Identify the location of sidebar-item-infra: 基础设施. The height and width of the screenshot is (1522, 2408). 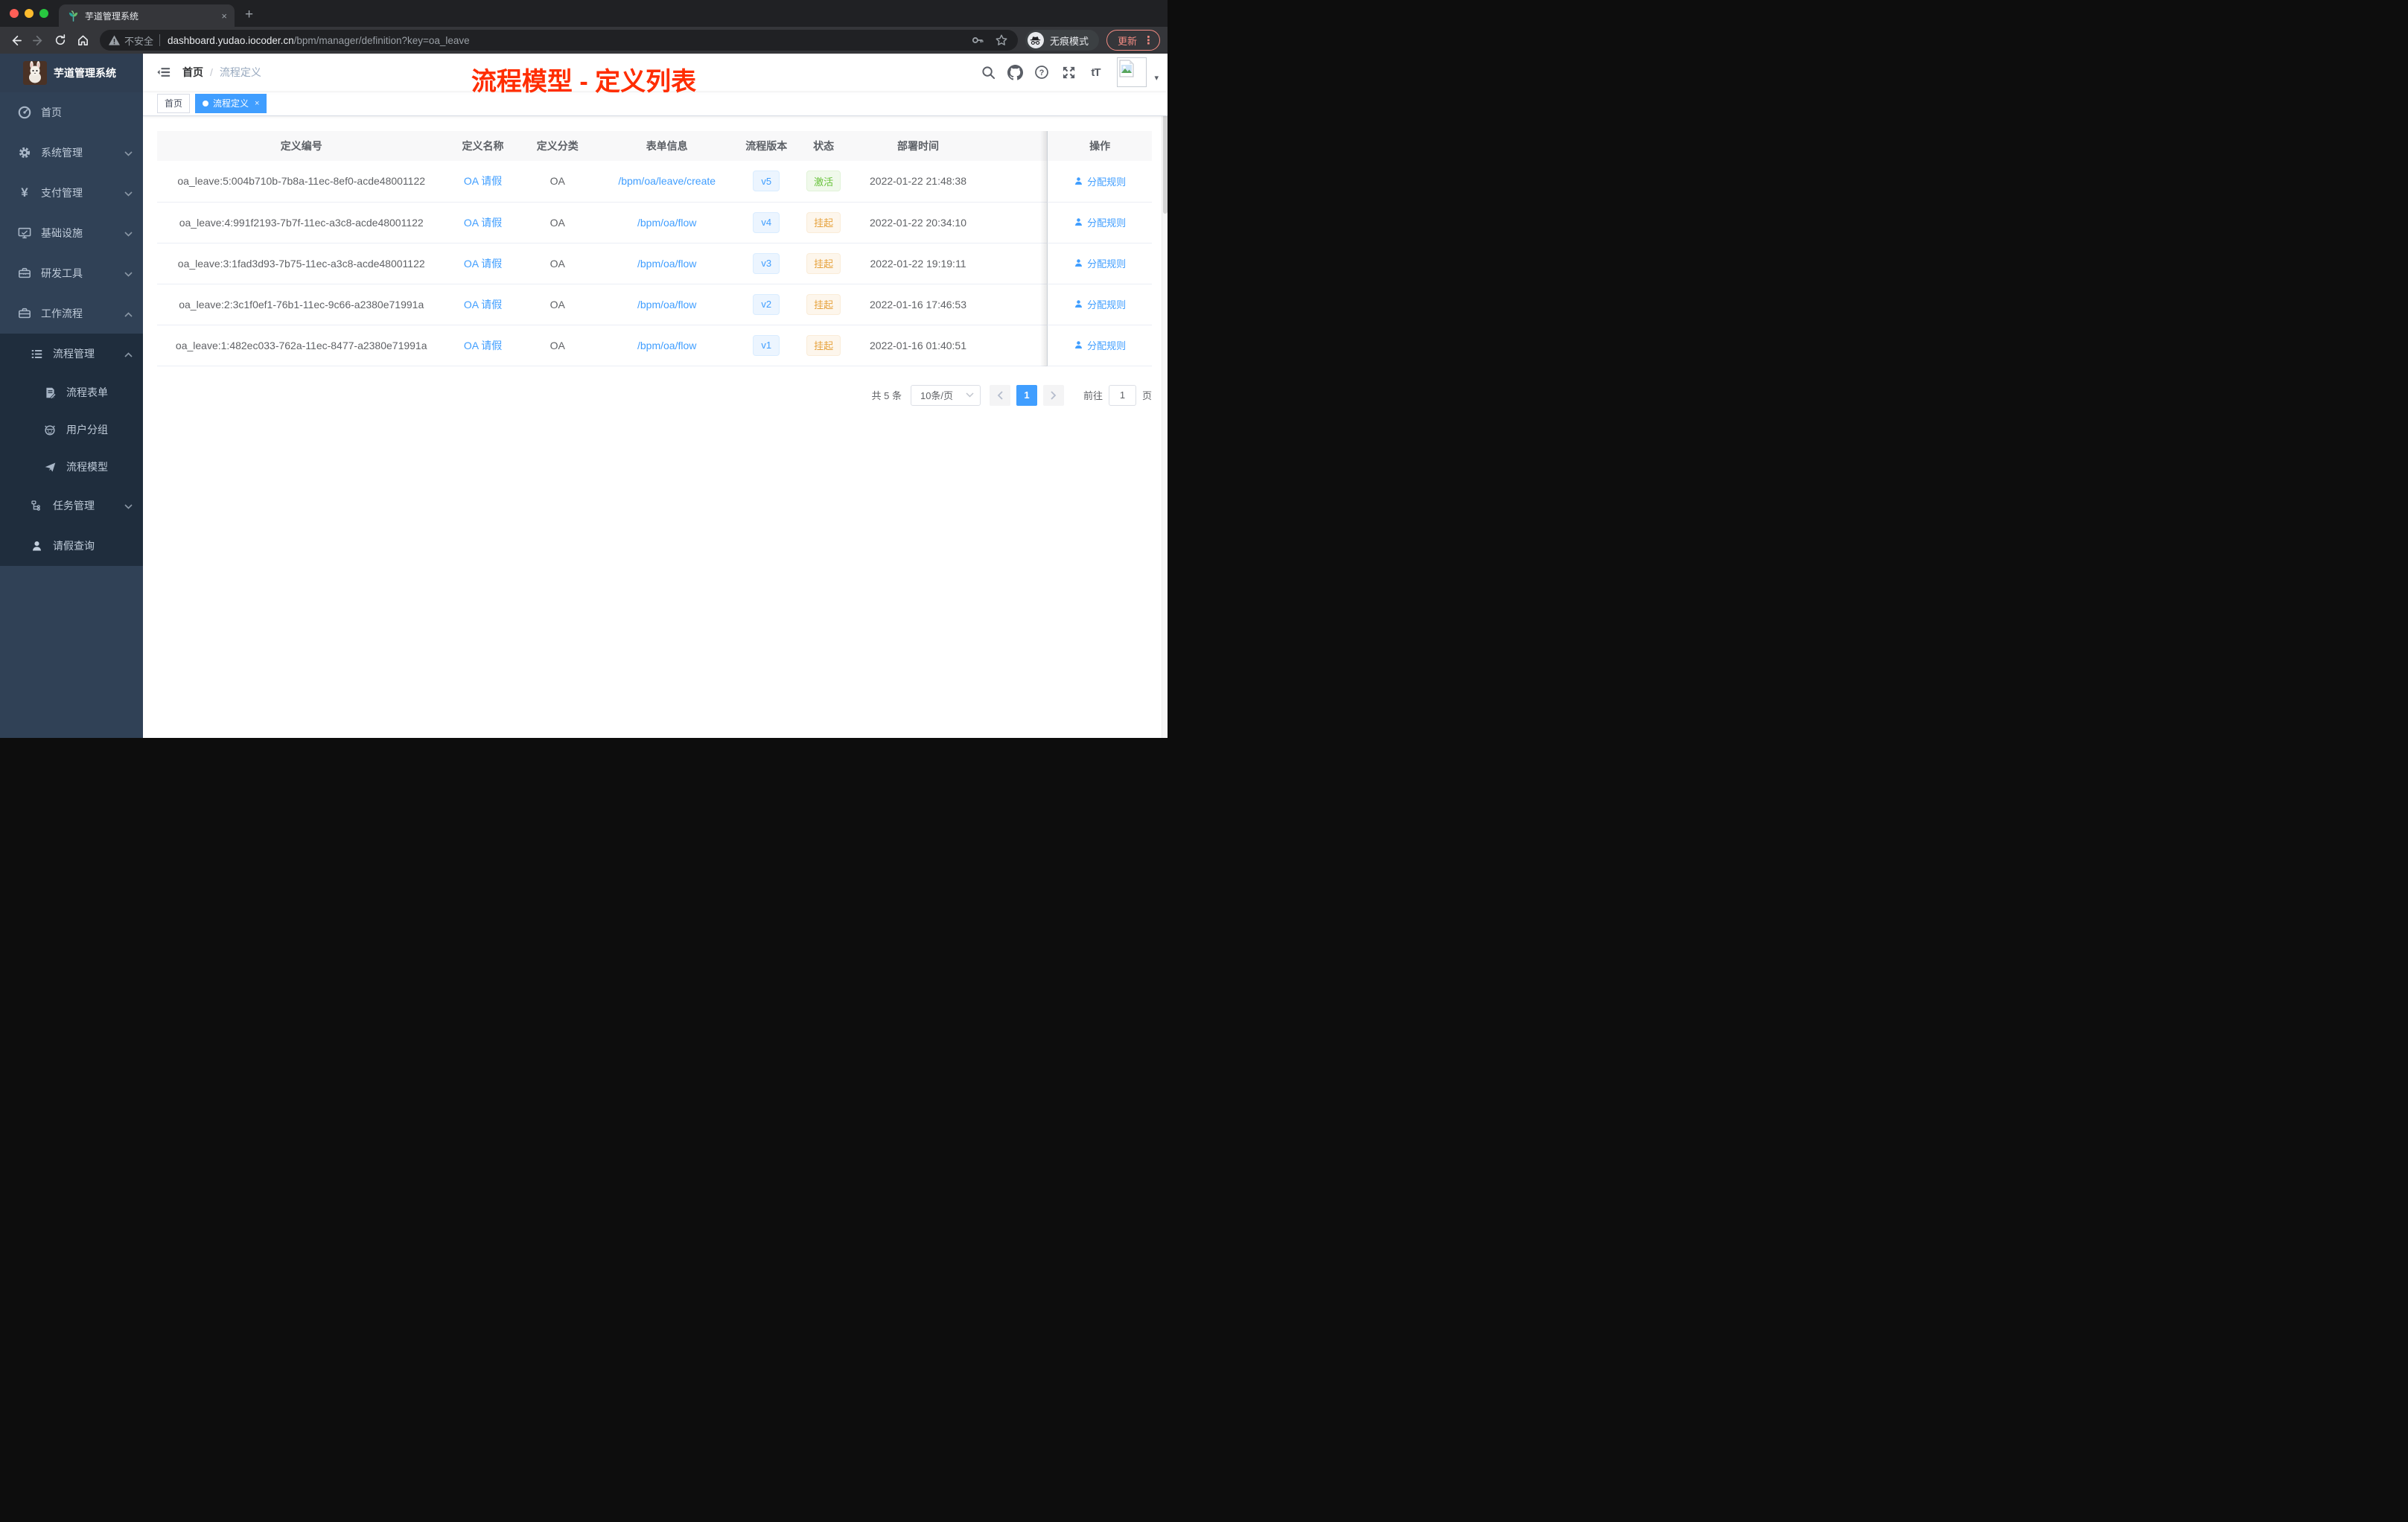
(71, 233).